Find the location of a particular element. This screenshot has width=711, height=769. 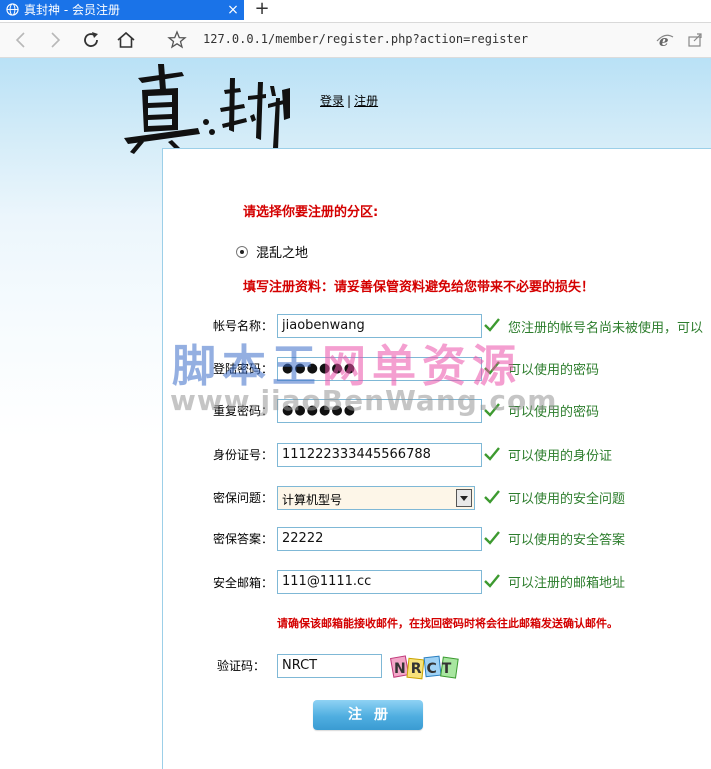

email-input: 111@1111.cc is located at coordinates (379, 582).